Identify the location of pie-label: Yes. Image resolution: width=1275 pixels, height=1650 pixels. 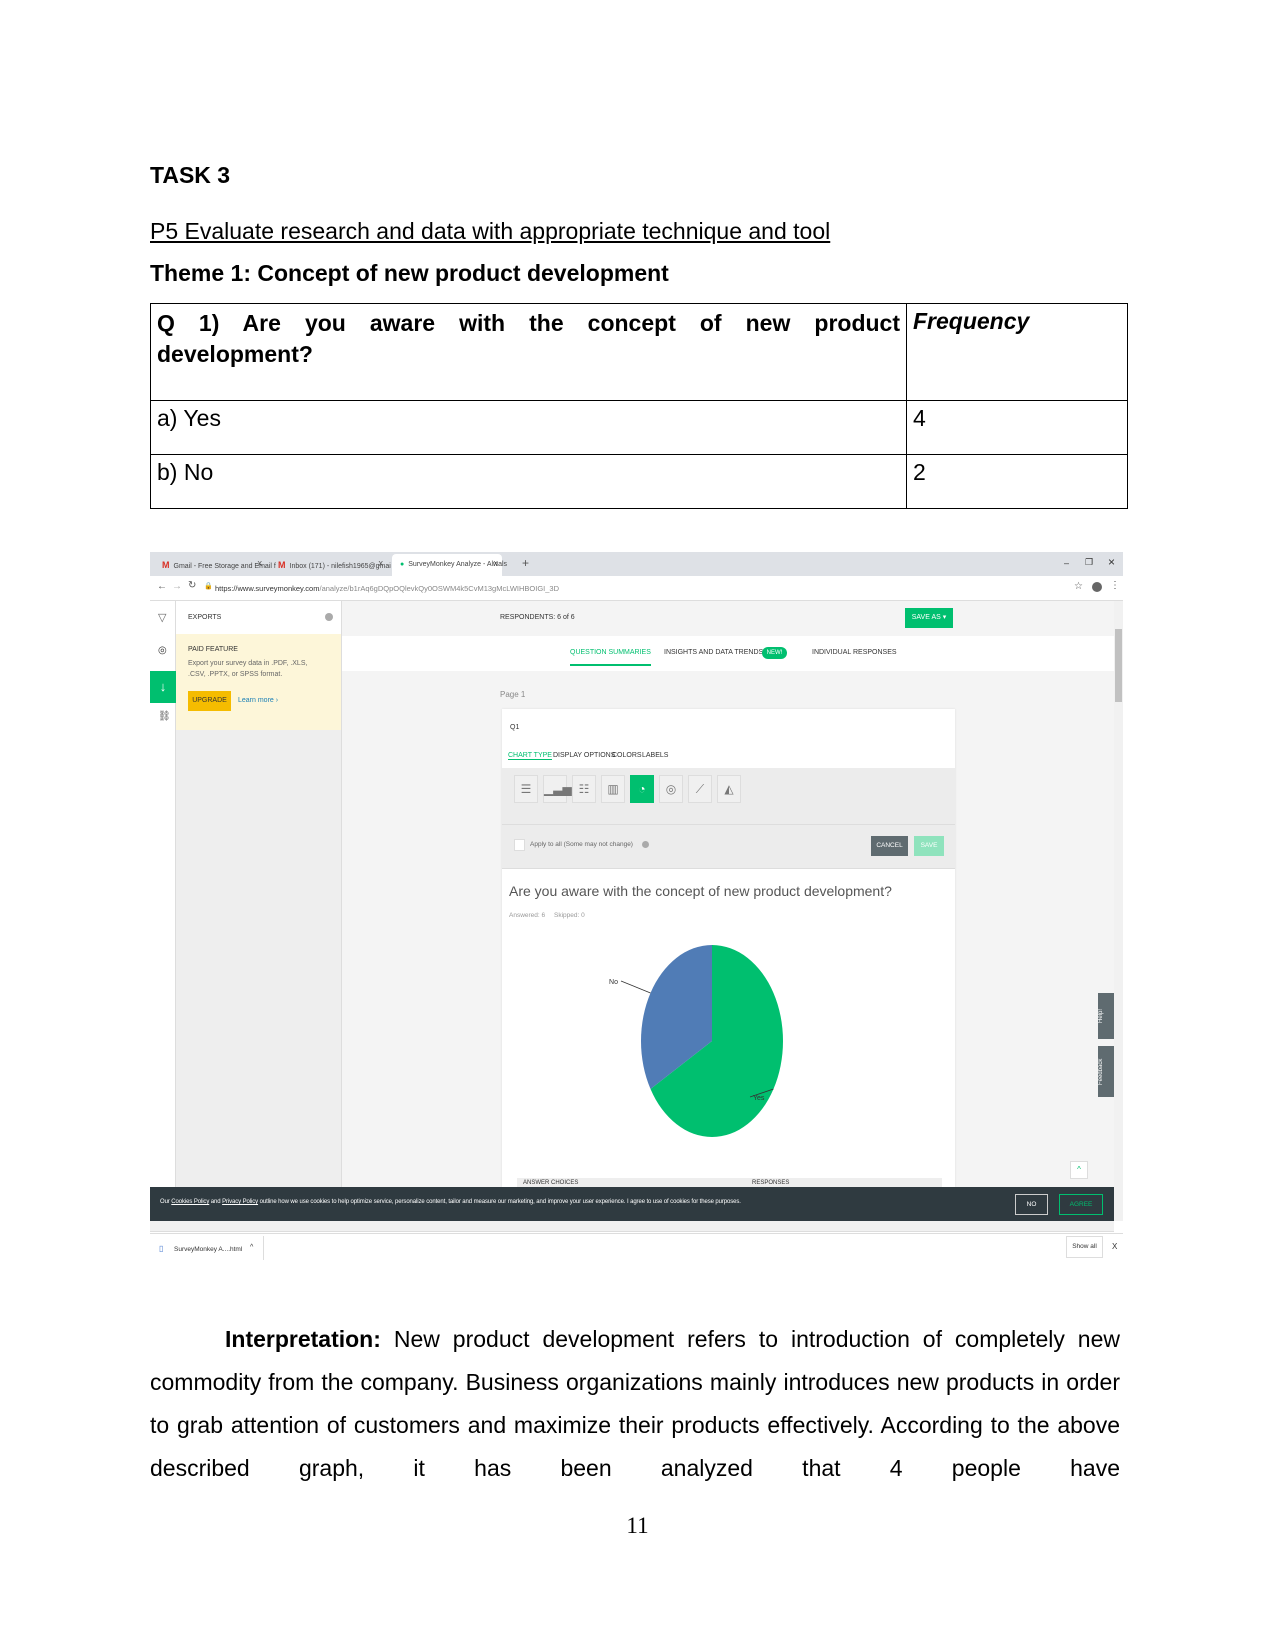
(759, 1098).